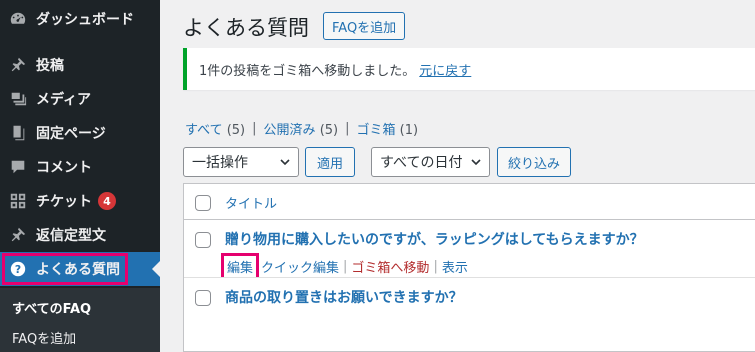 Image resolution: width=755 pixels, height=352 pixels. I want to click on help-icon: ?, so click(18, 269).